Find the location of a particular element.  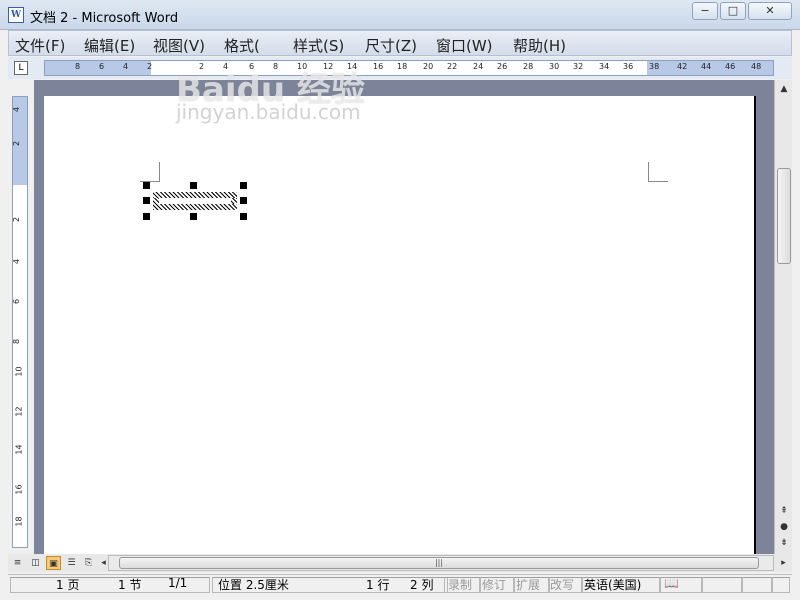

status-column: 2 列 is located at coordinates (422, 585).